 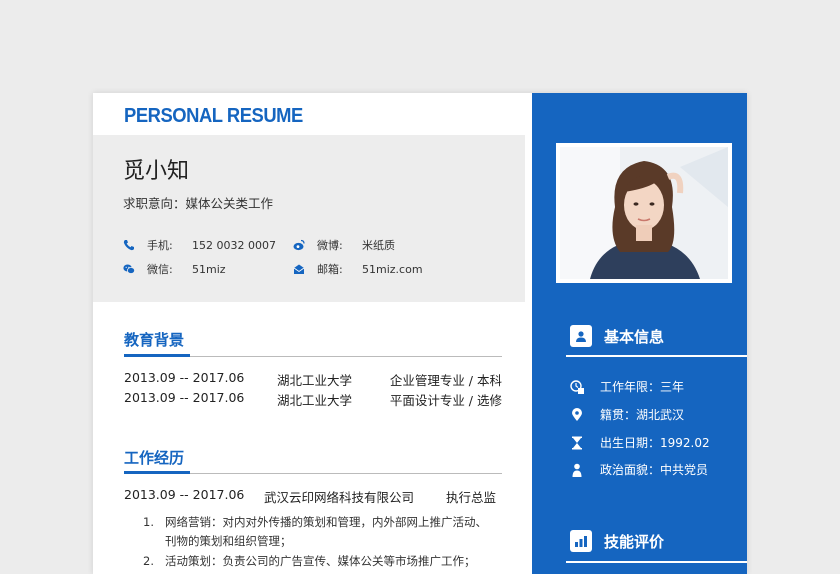 What do you see at coordinates (392, 269) in the screenshot?
I see `contact-value: 51miz.com` at bounding box center [392, 269].